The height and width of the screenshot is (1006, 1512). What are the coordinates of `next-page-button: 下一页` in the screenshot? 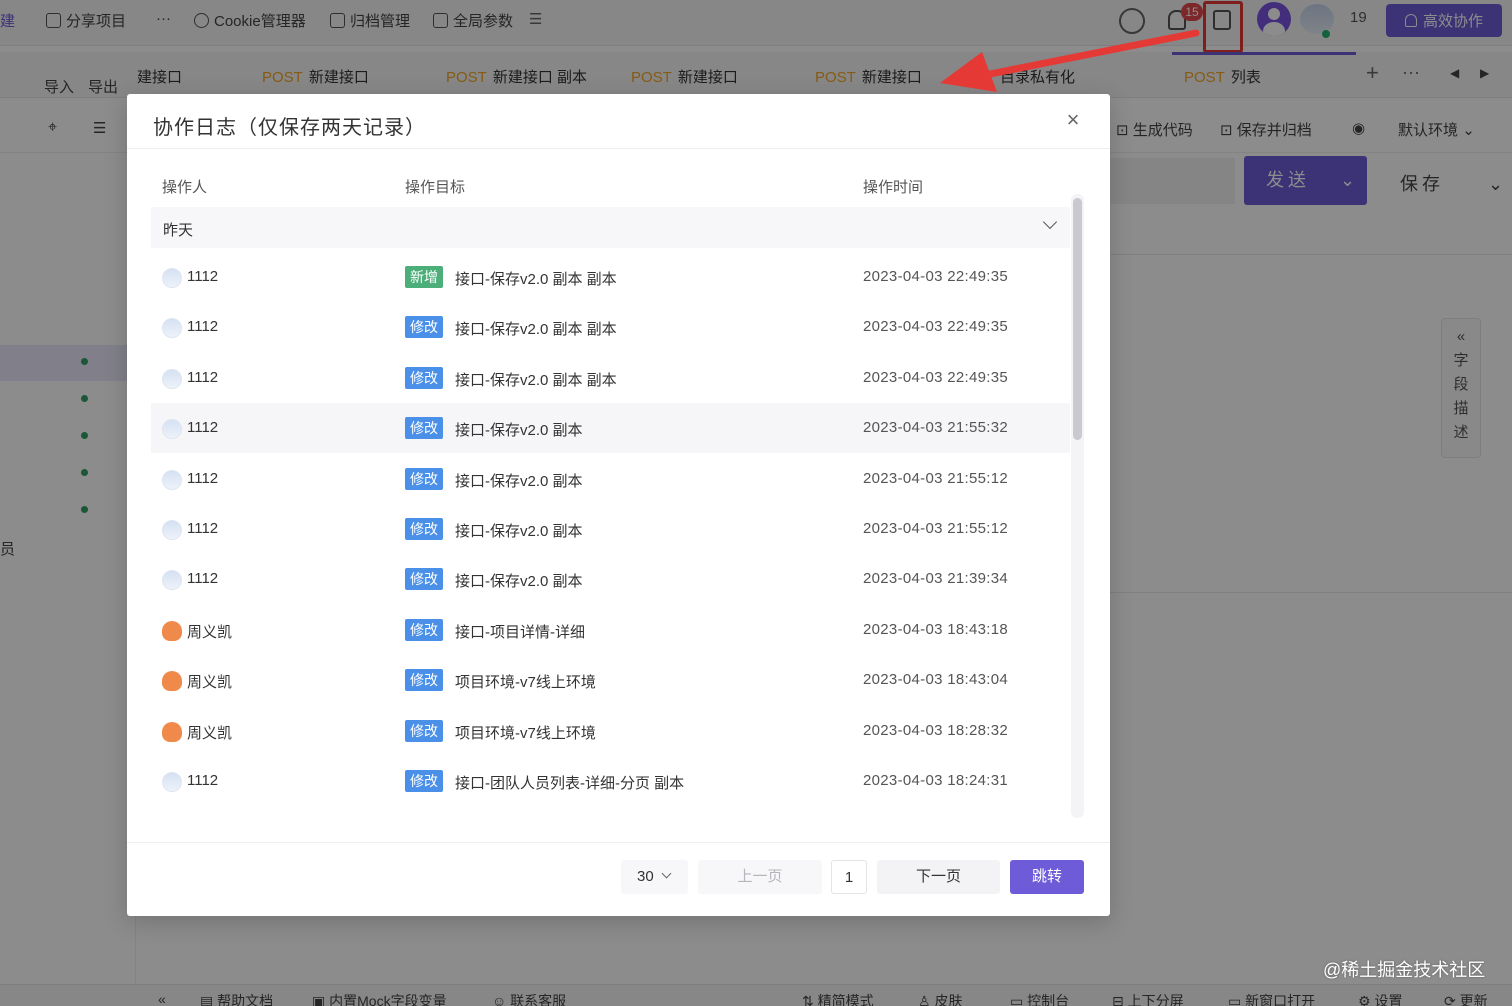 It's located at (938, 877).